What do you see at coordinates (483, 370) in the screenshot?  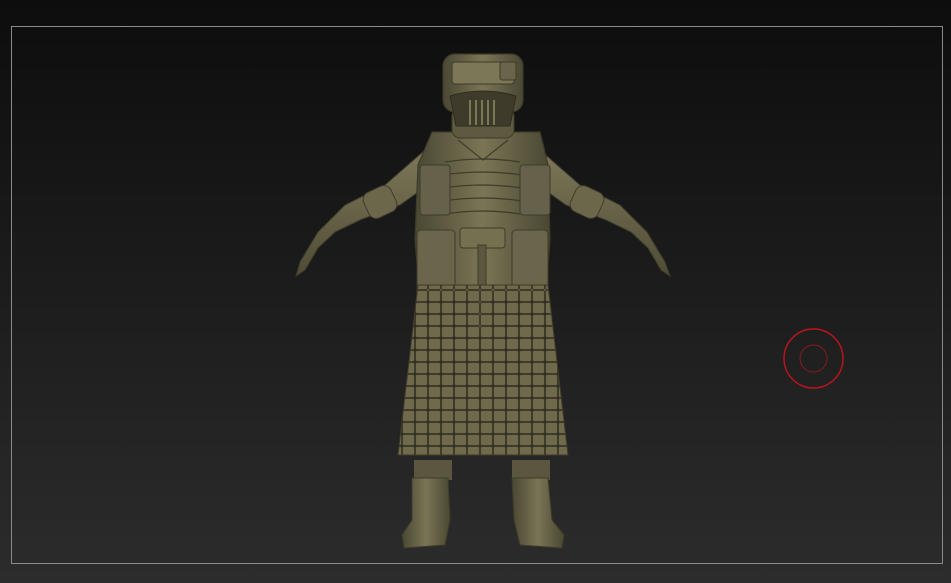 I see `tiled-skirt` at bounding box center [483, 370].